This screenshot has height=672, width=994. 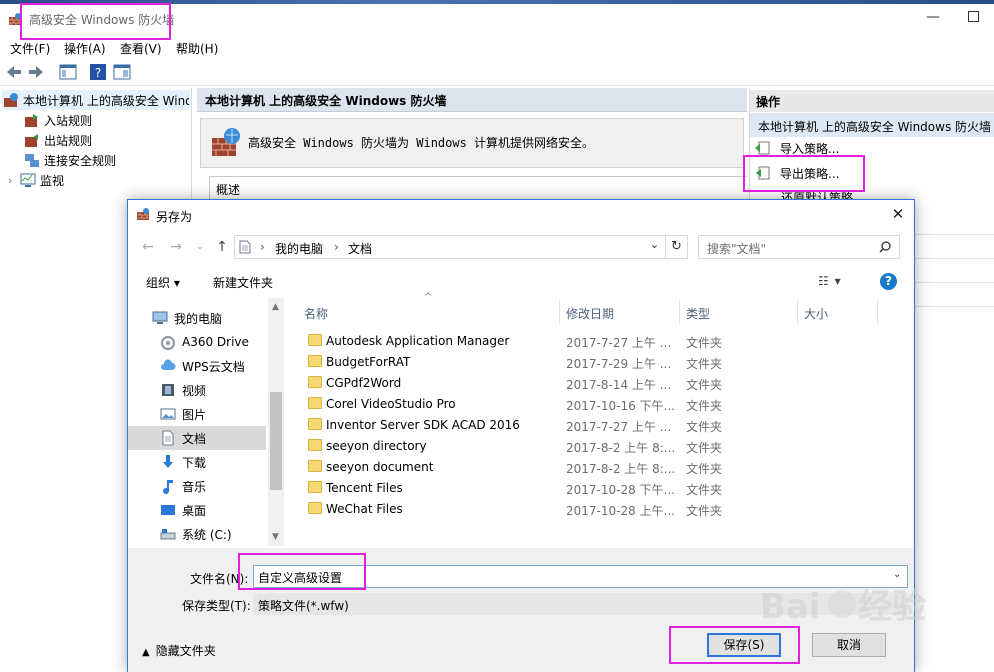 I want to click on address-dropdown-icon: ⌄, so click(x=654, y=244).